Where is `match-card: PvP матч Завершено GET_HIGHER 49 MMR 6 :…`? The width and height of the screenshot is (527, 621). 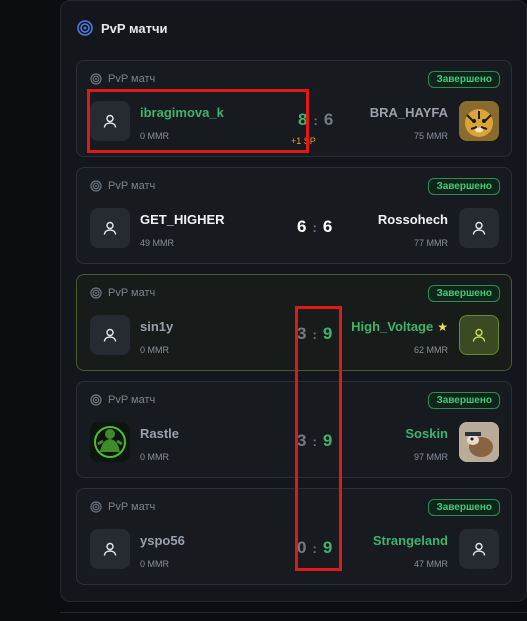 match-card: PvP матч Завершено GET_HIGHER 49 MMR 6 :… is located at coordinates (294, 215).